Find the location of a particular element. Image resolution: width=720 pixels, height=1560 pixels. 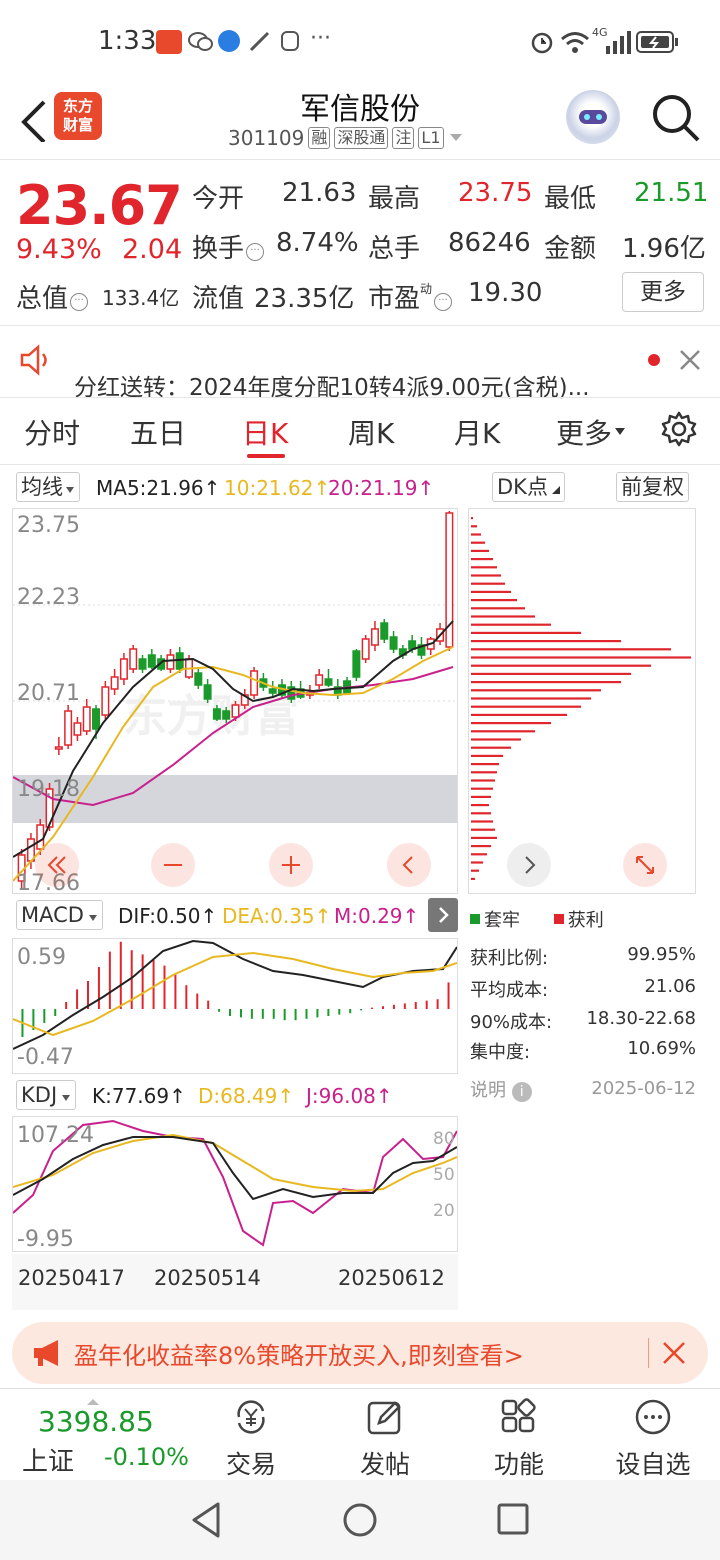

chevron-right-icon is located at coordinates (529, 865).